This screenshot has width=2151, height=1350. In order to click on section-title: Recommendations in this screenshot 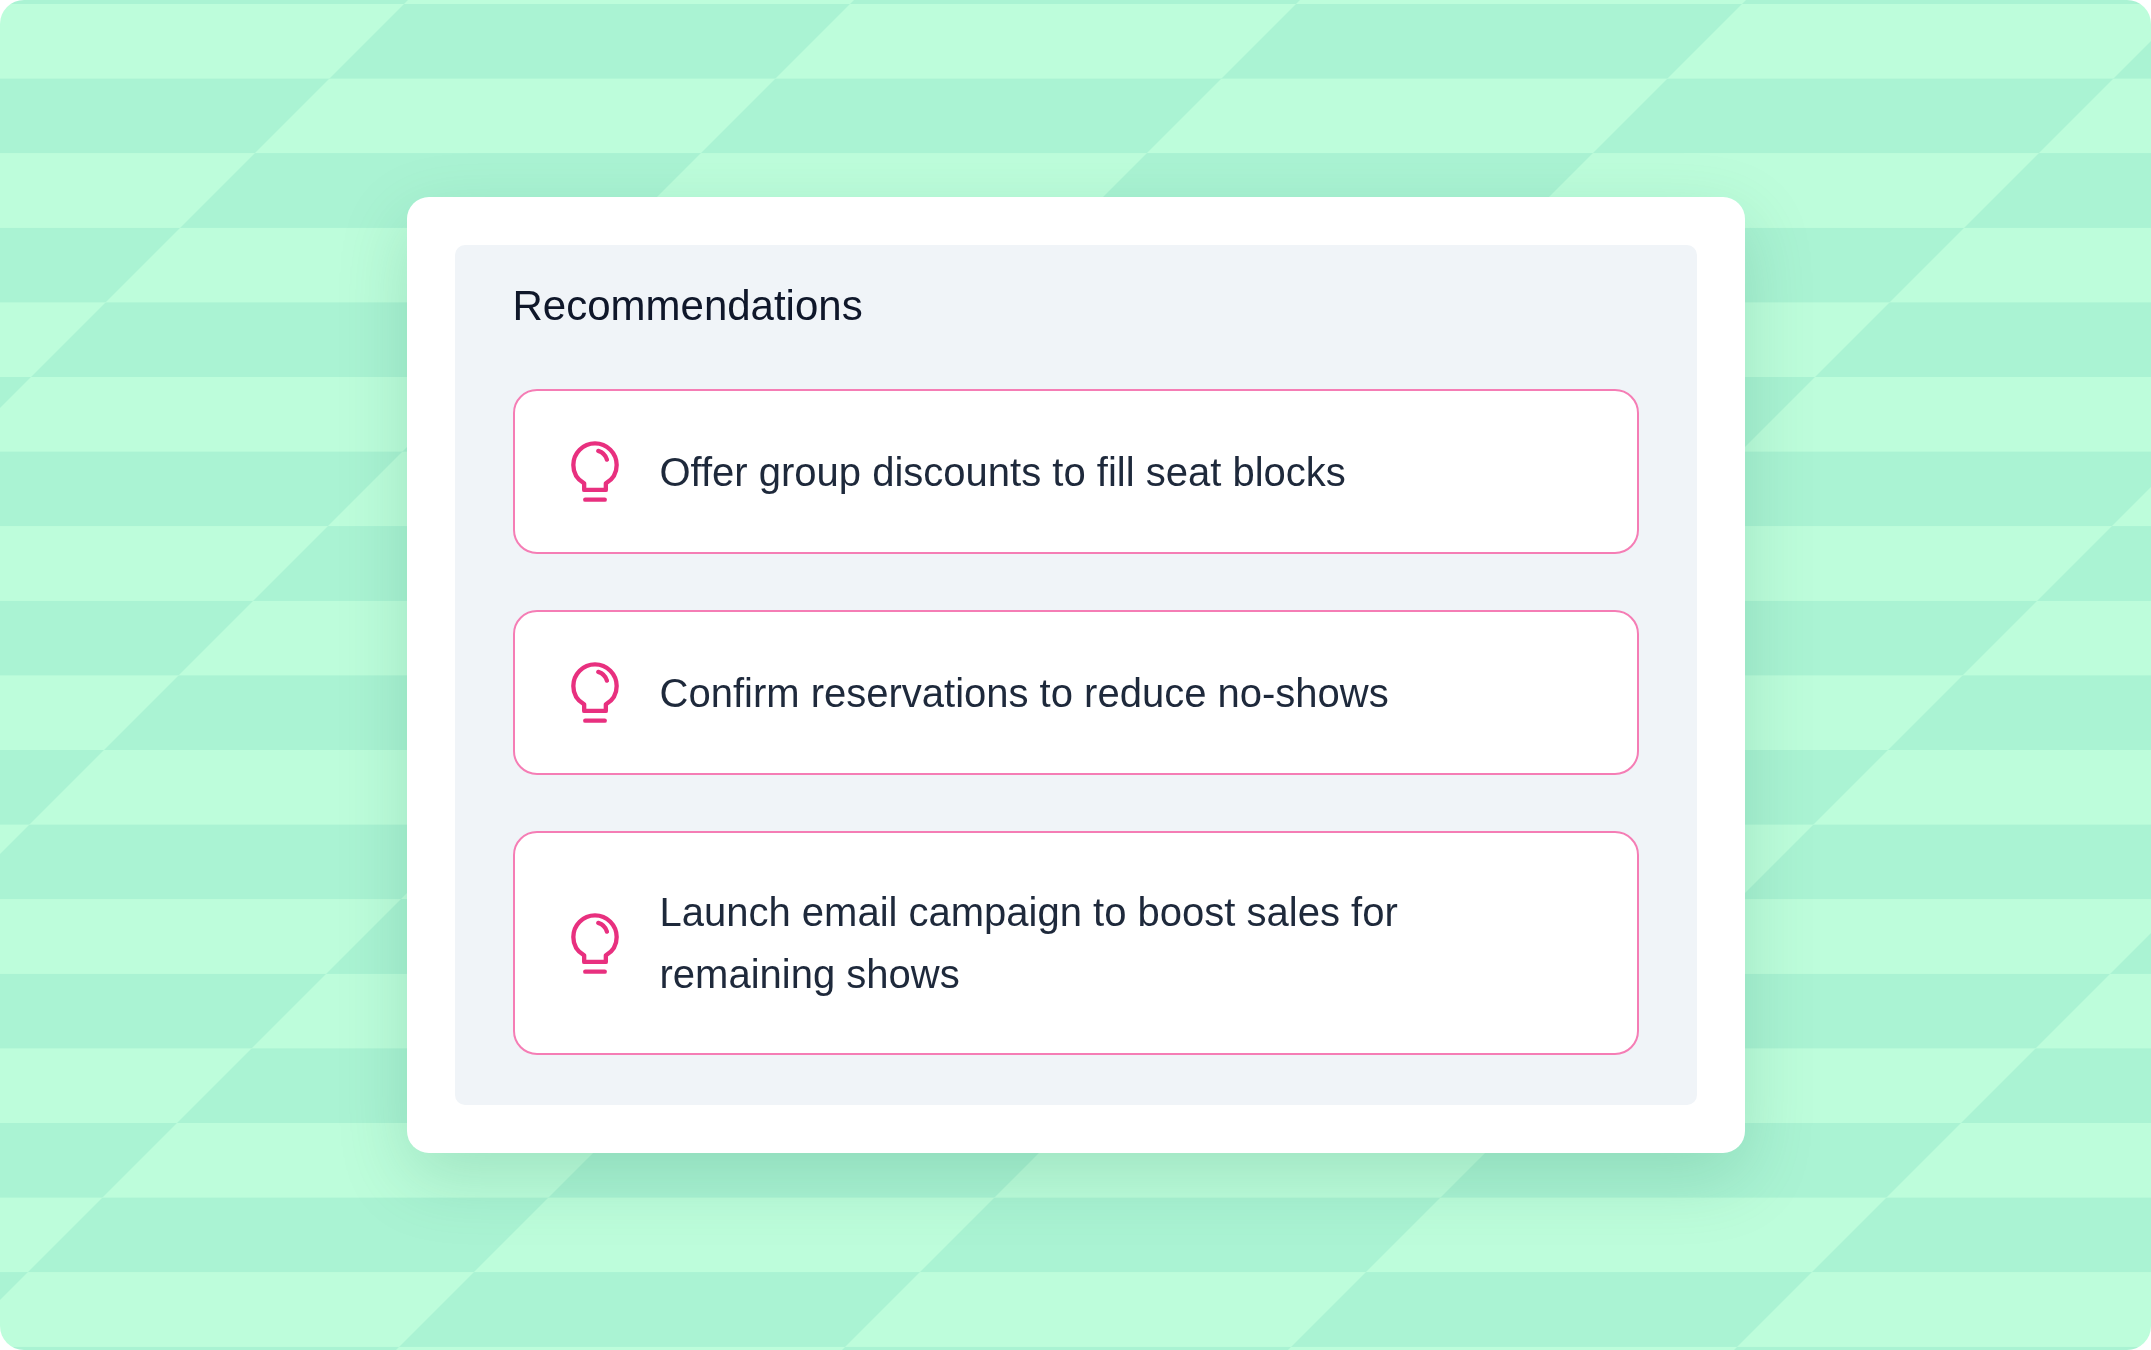, I will do `click(687, 306)`.